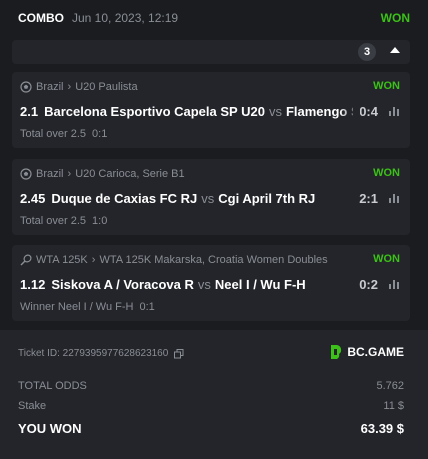 The image size is (428, 459). I want to click on bet-status-badge: WON, so click(395, 18).